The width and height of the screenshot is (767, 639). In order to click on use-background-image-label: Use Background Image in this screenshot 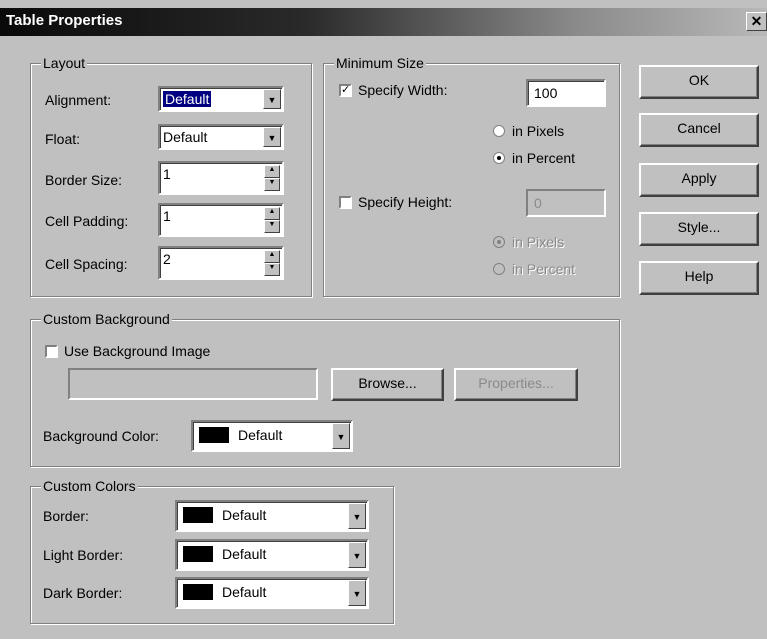, I will do `click(137, 351)`.